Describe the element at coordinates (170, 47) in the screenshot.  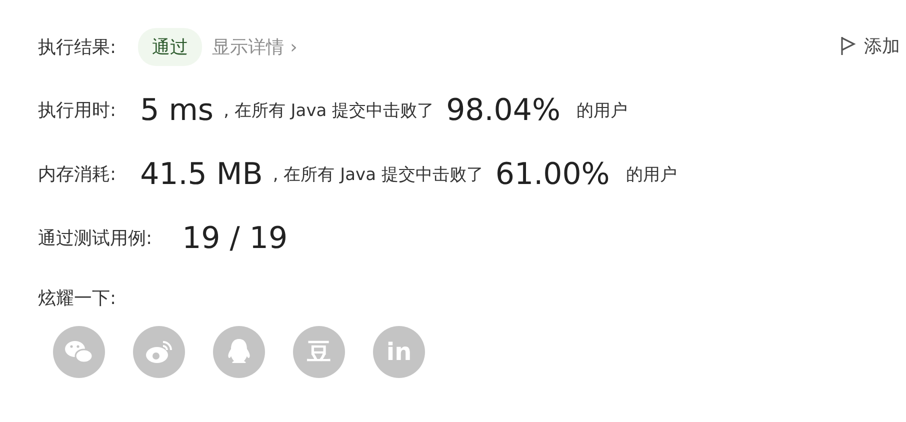
I see `status-badge: 通过` at that location.